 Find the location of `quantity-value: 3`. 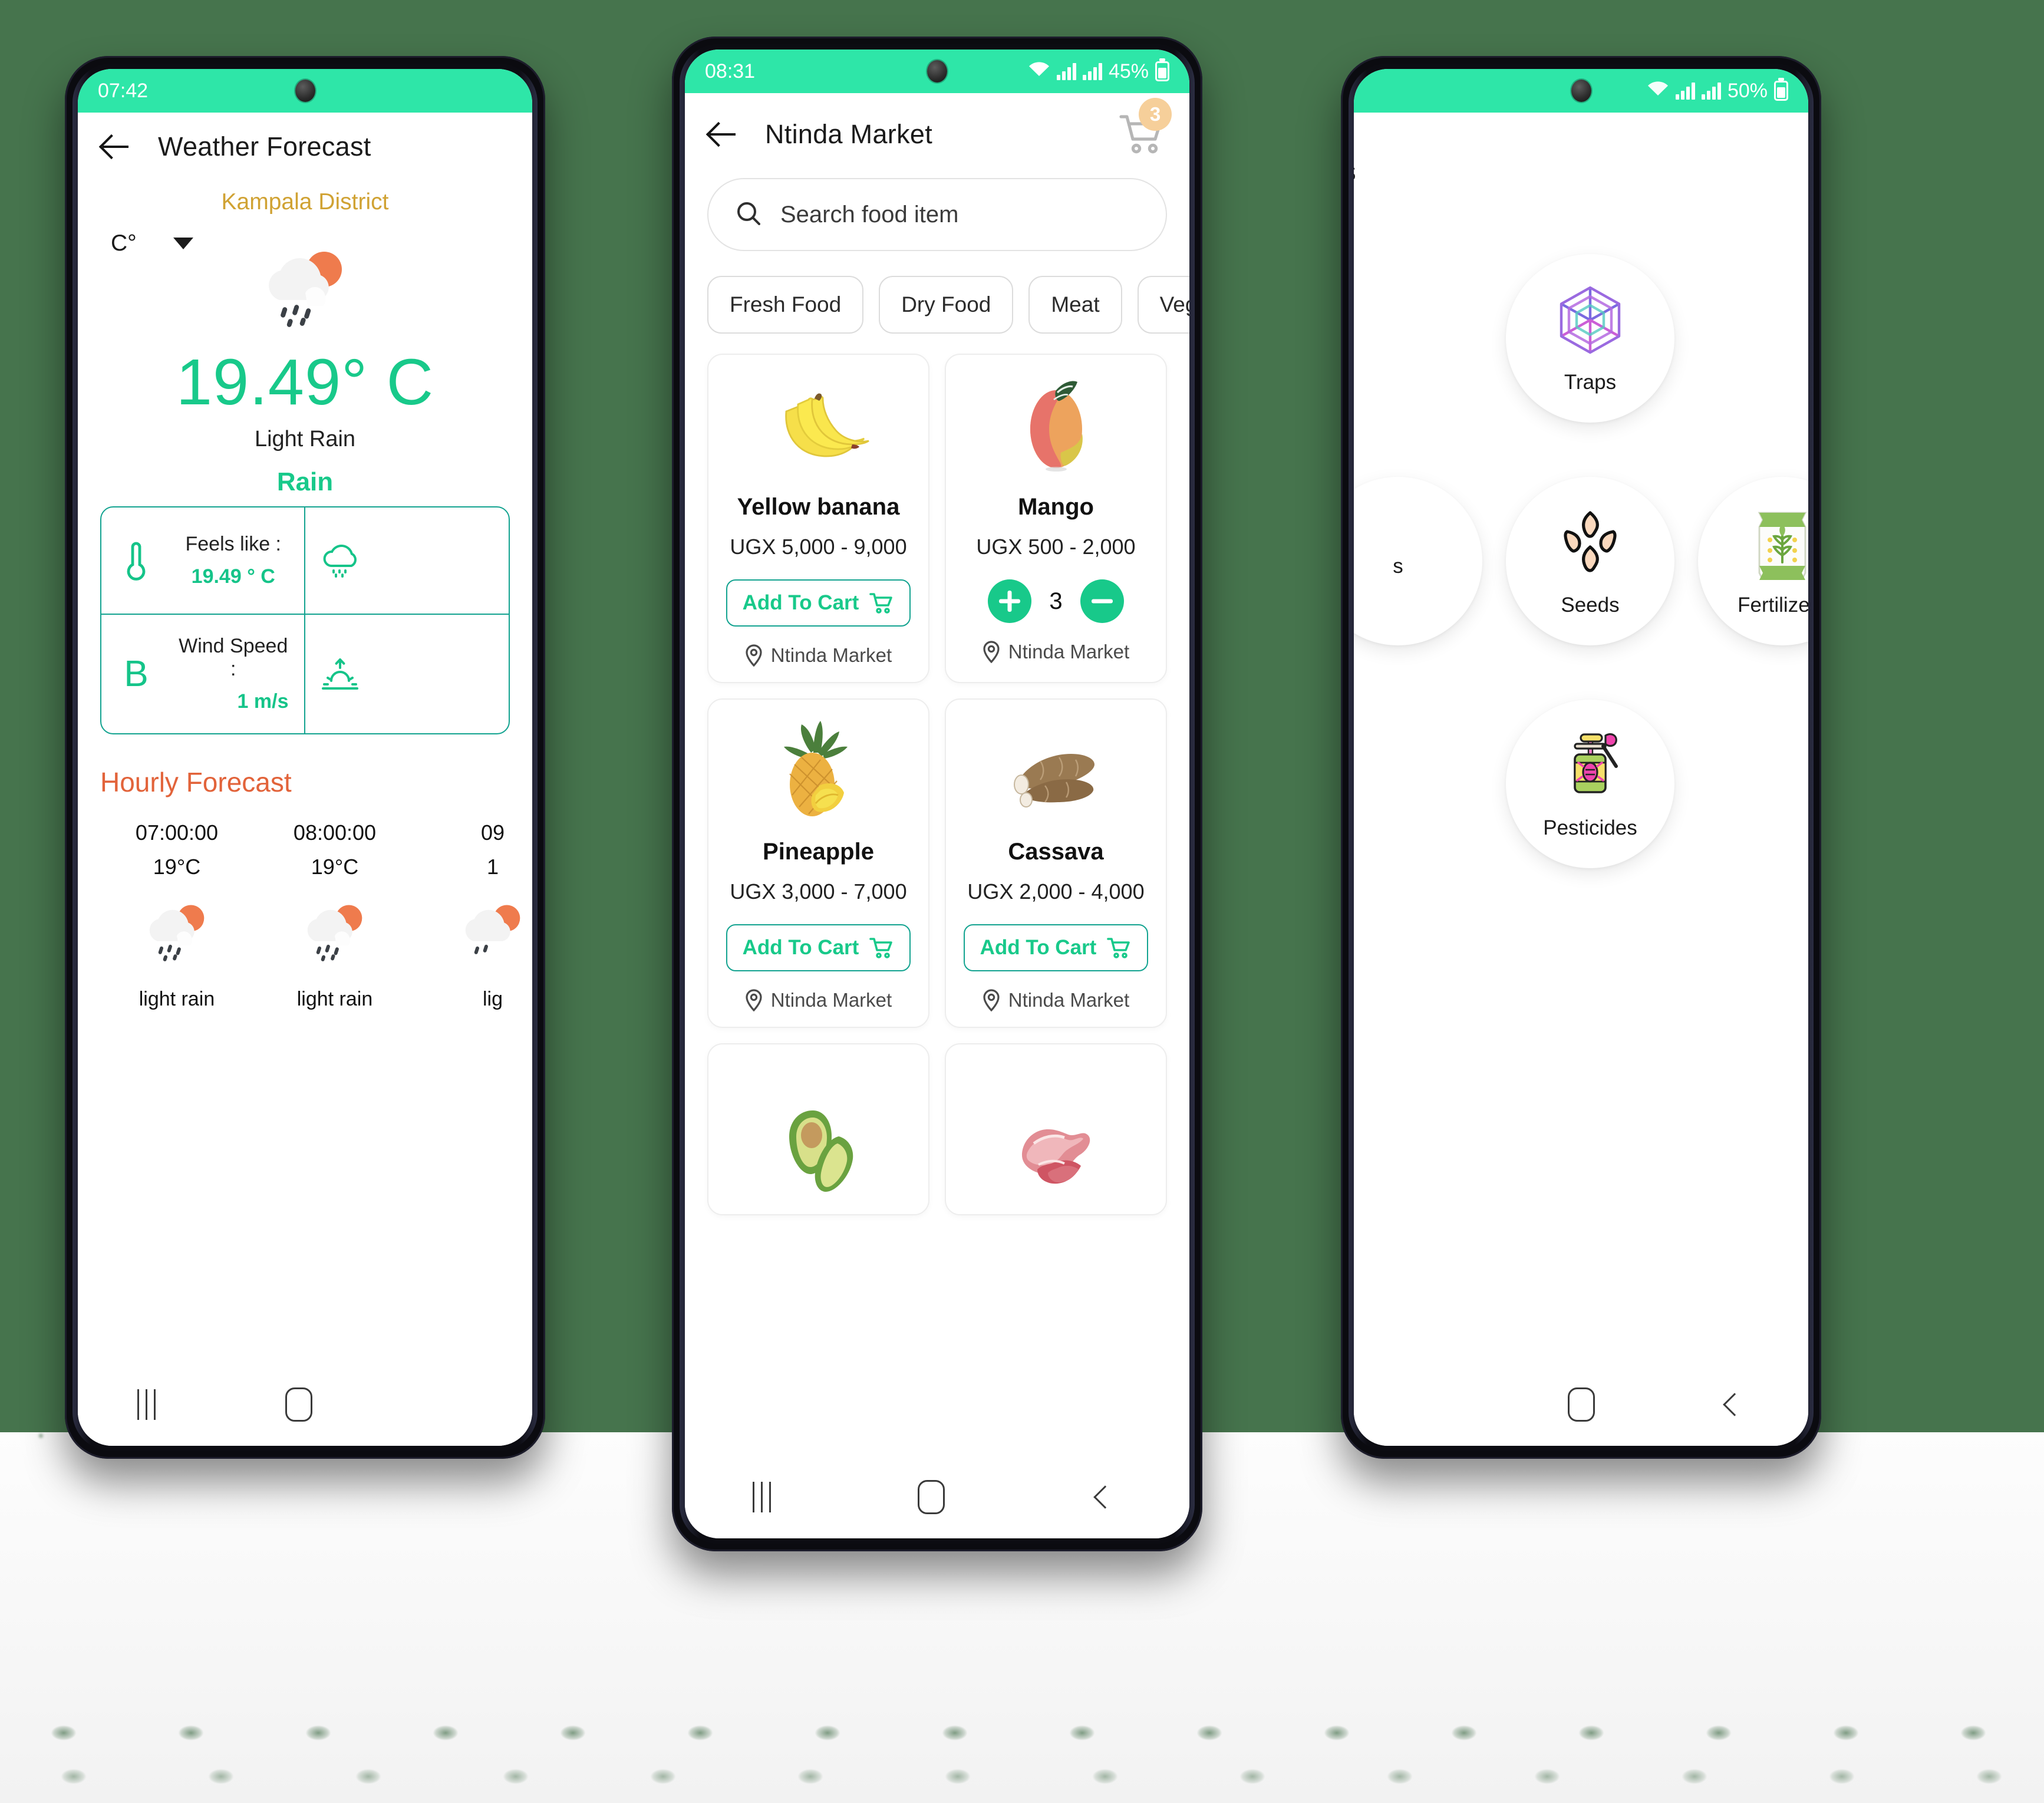

quantity-value: 3 is located at coordinates (1056, 601).